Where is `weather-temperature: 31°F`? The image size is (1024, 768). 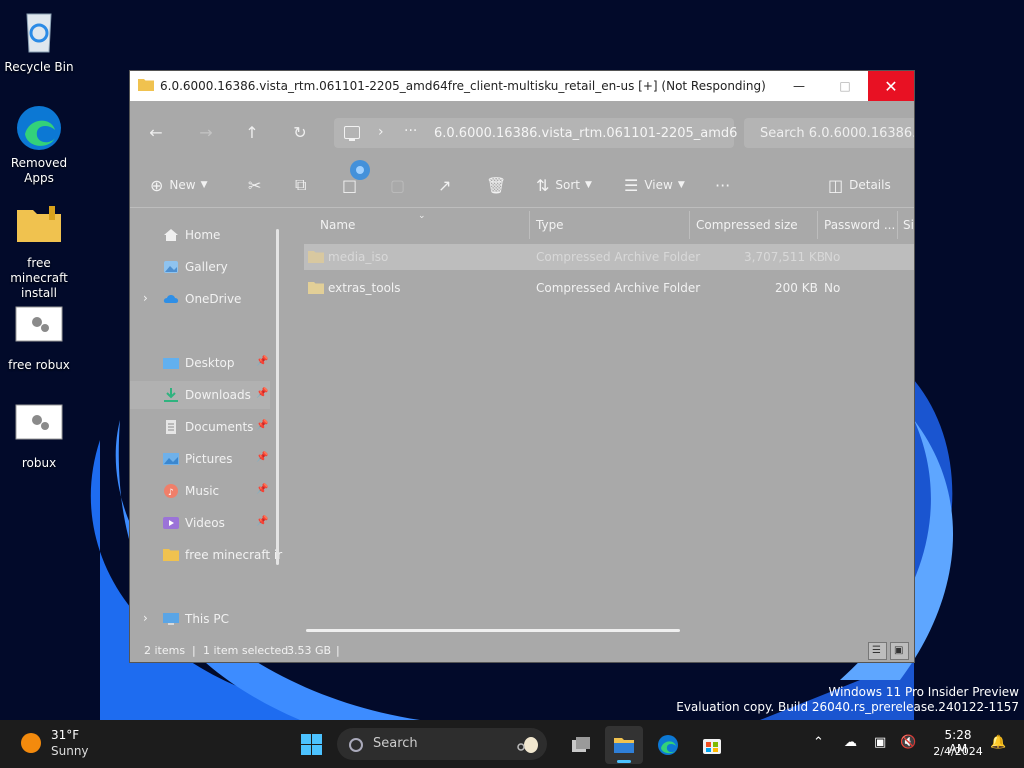 weather-temperature: 31°F is located at coordinates (65, 735).